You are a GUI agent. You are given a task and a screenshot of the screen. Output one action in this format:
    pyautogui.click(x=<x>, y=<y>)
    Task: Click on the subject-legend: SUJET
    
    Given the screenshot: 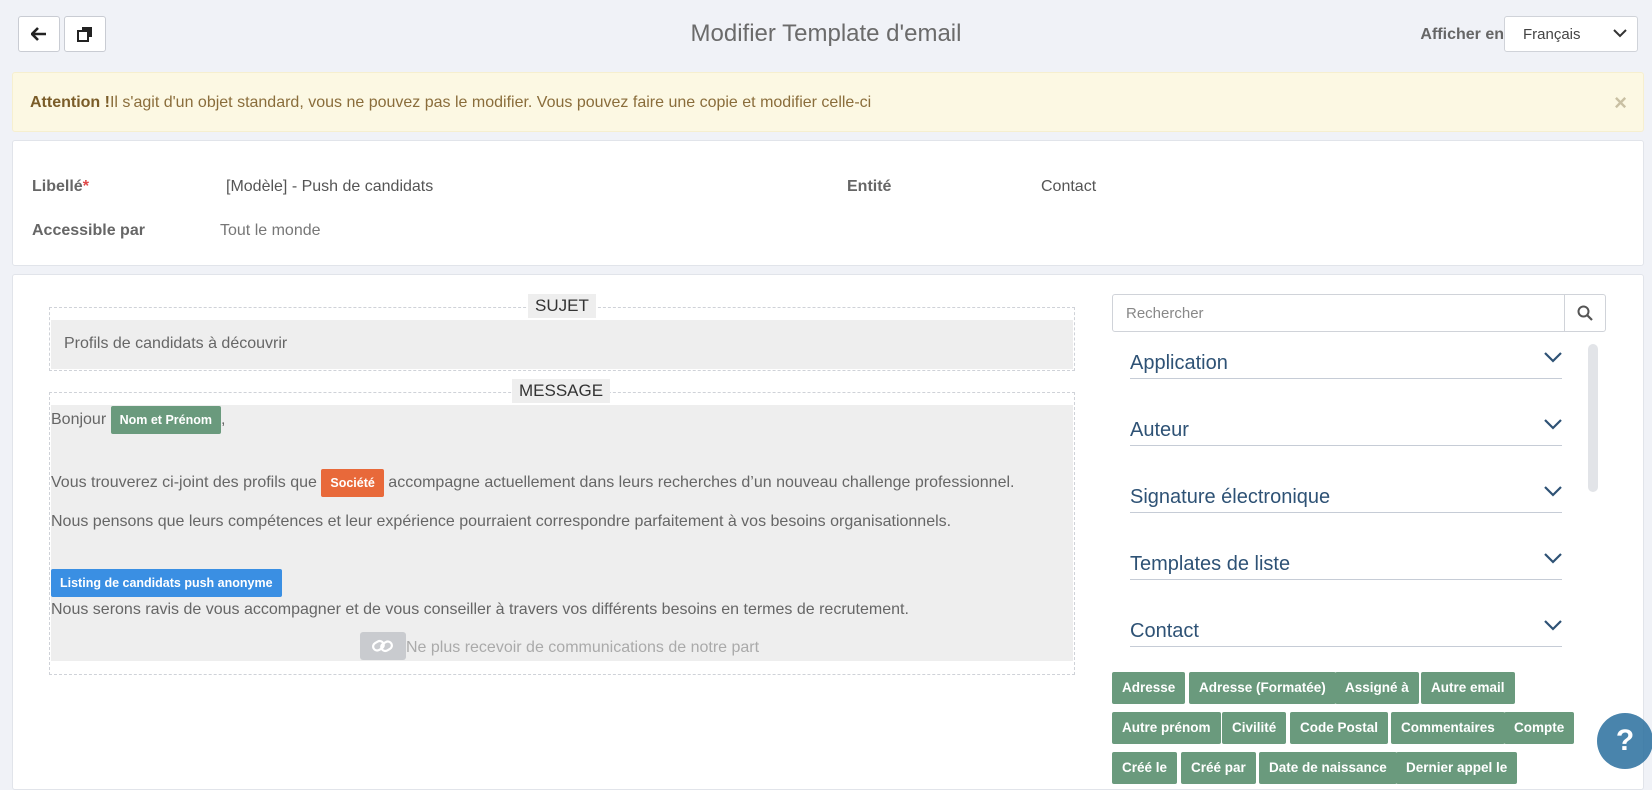 What is the action you would take?
    pyautogui.click(x=562, y=306)
    